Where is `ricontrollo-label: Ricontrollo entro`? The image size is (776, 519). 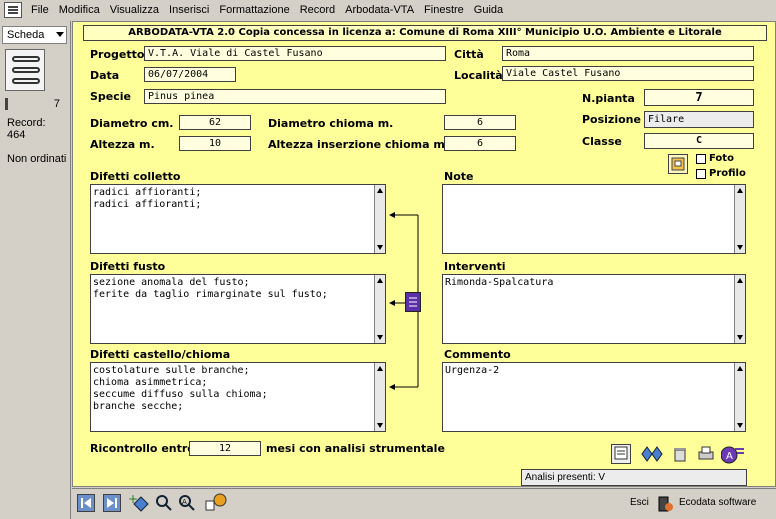
ricontrollo-label: Ricontrollo entro is located at coordinates (142, 448).